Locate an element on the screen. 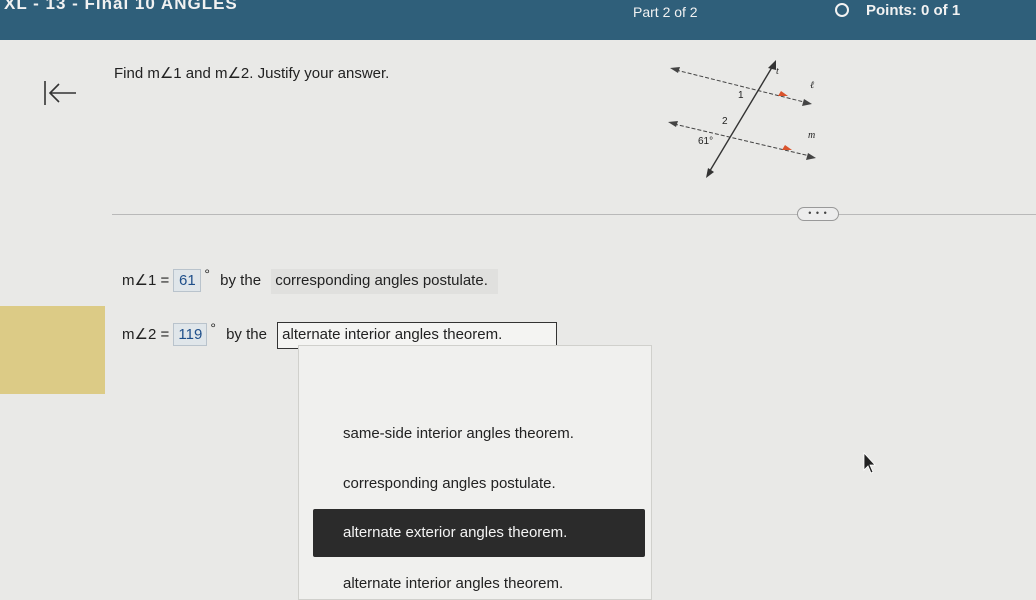 The image size is (1036, 600). line-m is located at coordinates (742, 140).